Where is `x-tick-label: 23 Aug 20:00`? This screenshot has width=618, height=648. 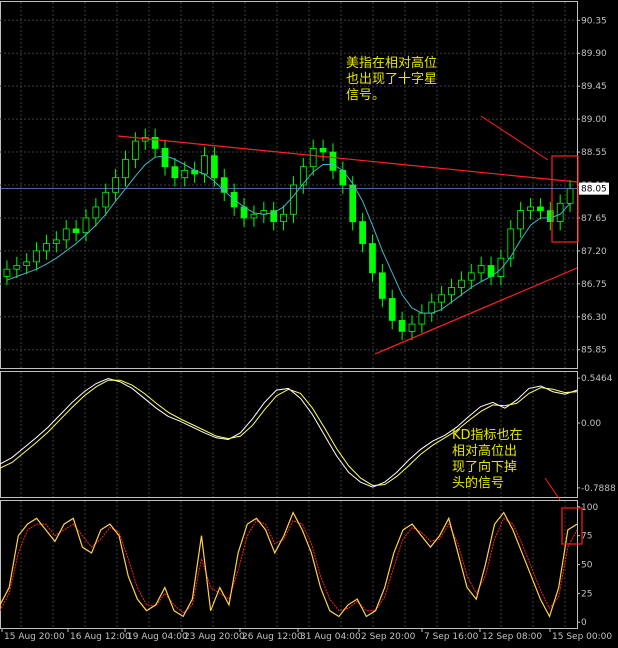
x-tick-label: 23 Aug 20:00 is located at coordinates (214, 637).